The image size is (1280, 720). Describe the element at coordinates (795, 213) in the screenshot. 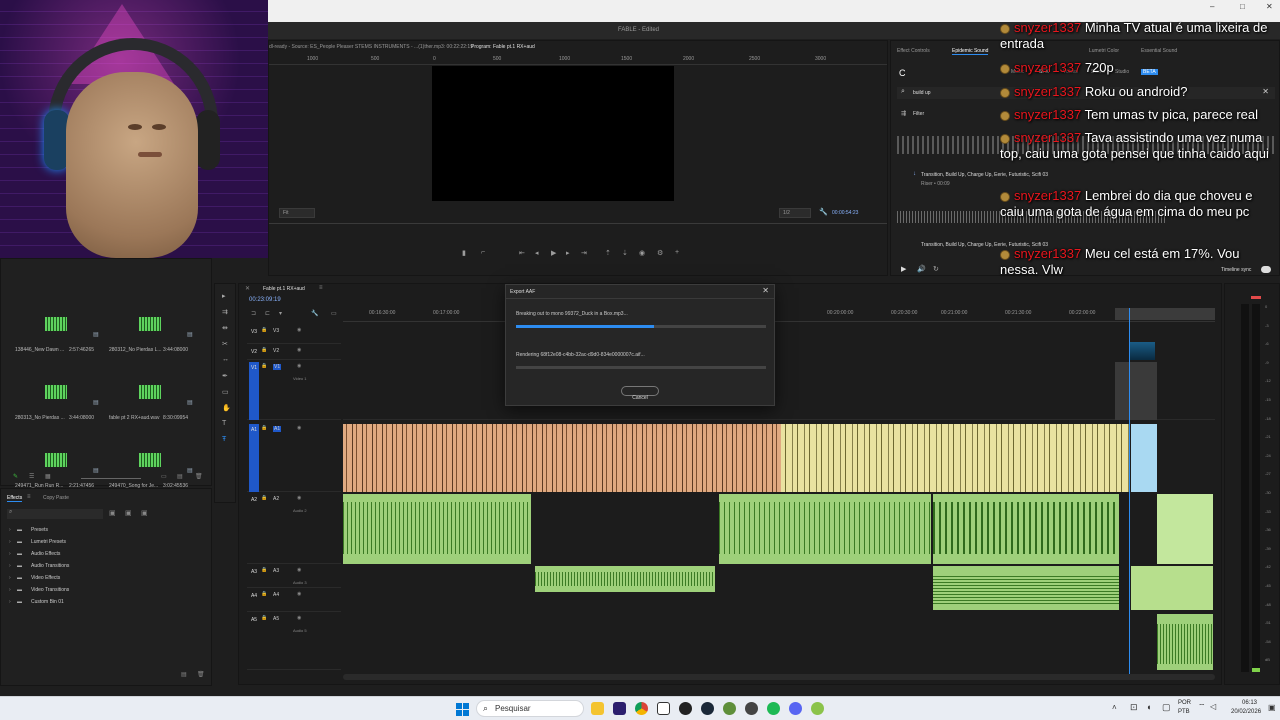

I see `quality-select: 1/2` at that location.